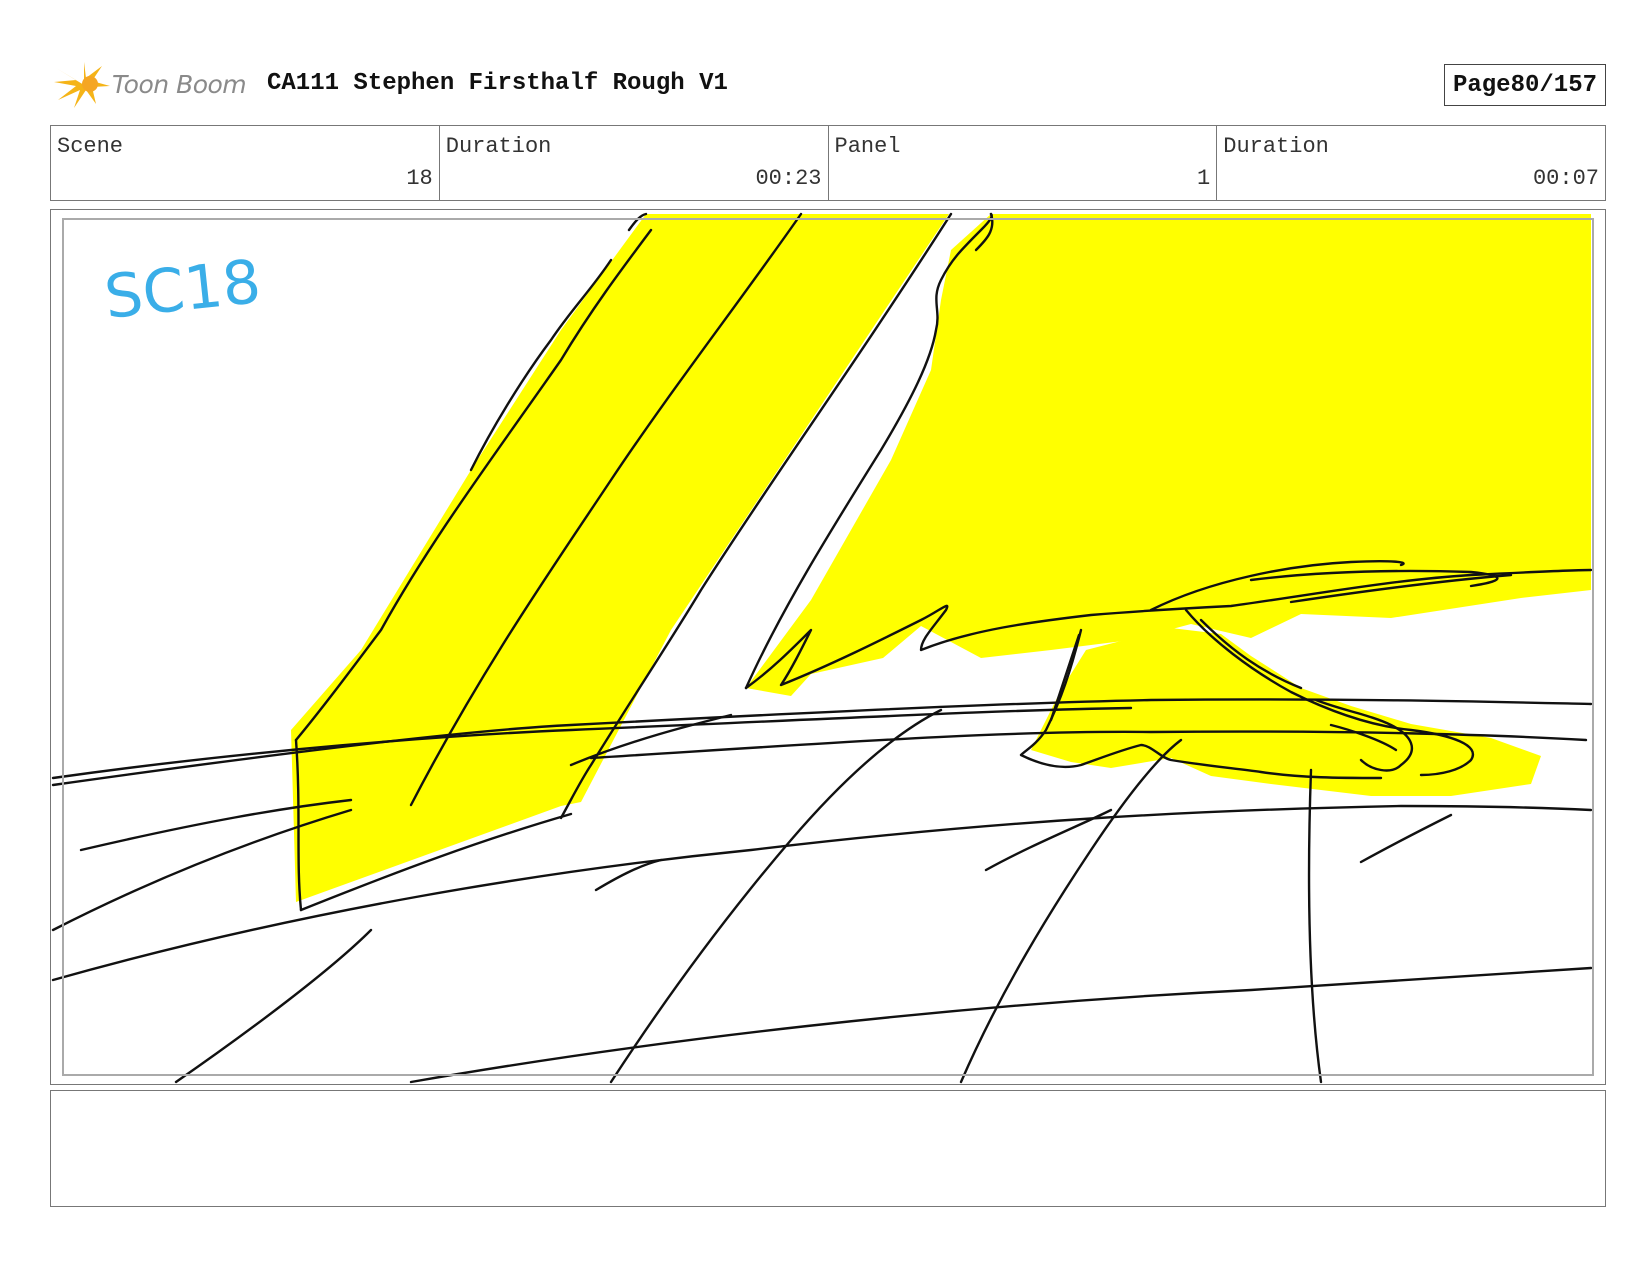 Image resolution: width=1650 pixels, height=1275 pixels. I want to click on page-number: 80/157, so click(1553, 85).